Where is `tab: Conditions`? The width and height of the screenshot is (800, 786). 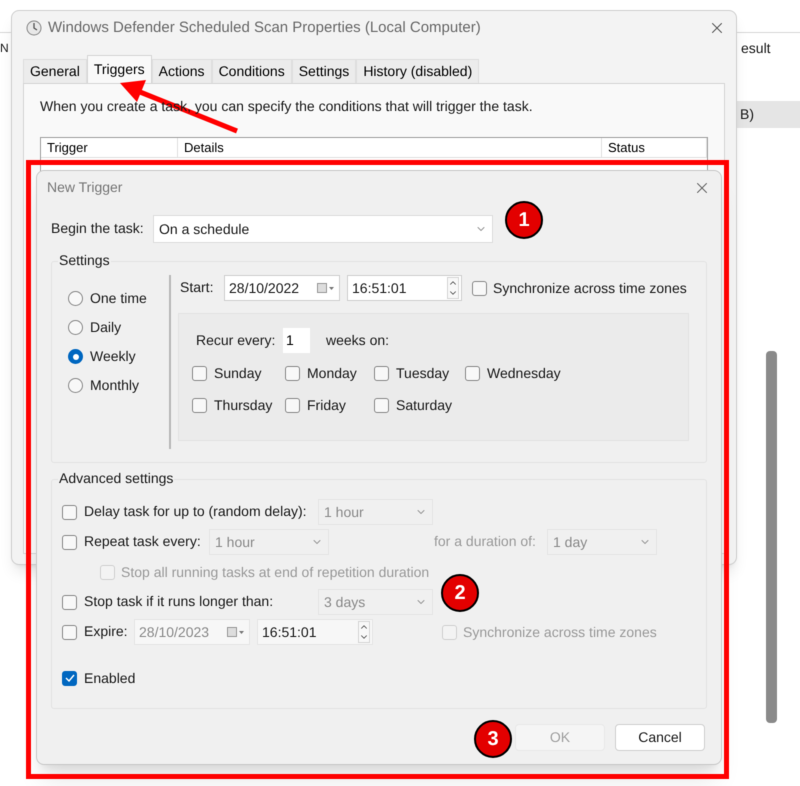 tab: Conditions is located at coordinates (252, 71).